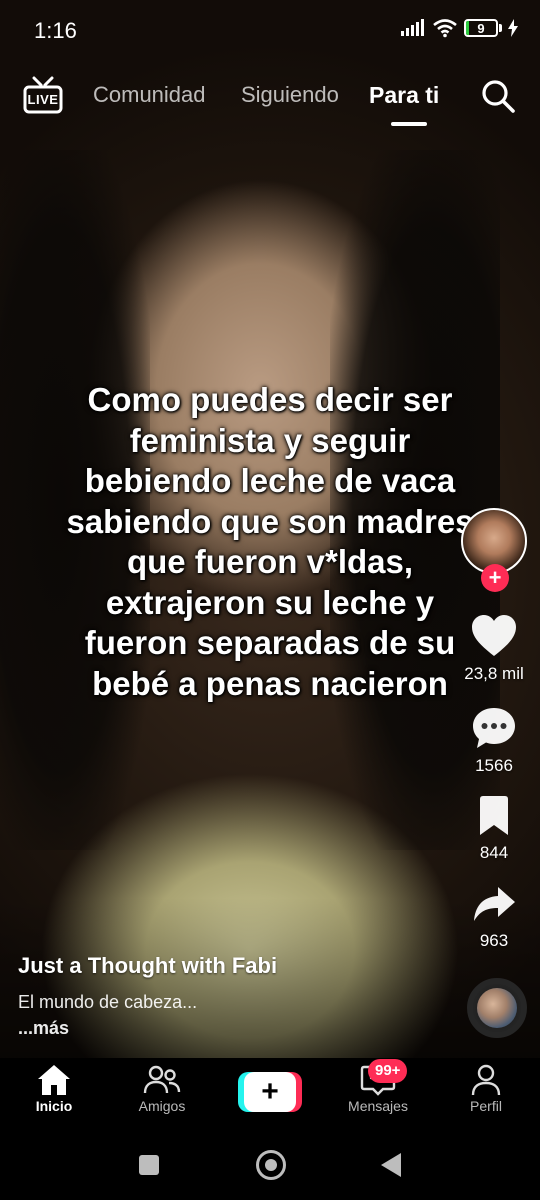 This screenshot has height=1200, width=540. I want to click on bottom-nav: Inicio Amigos + Mensajes Perfil, so click(270, 1094).